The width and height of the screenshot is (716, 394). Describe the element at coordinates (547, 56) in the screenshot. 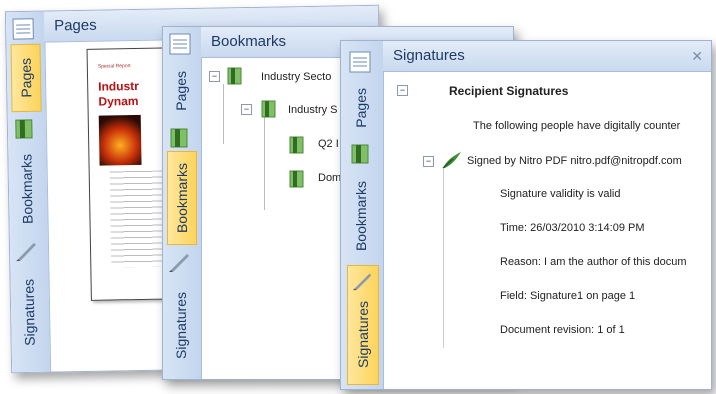

I see `signatures-panel-header: Signatures ✕` at that location.